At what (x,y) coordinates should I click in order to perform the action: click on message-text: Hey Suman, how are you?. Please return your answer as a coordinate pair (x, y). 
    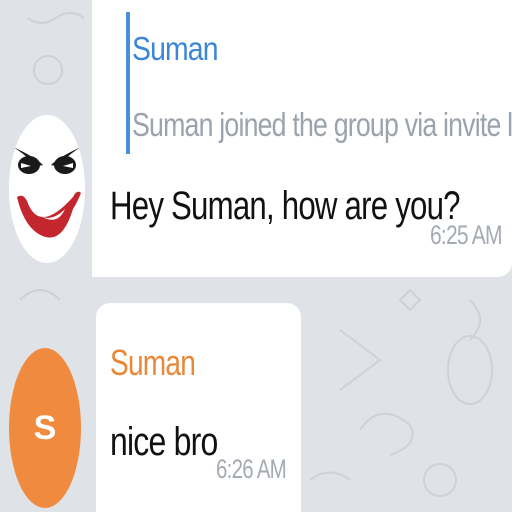
    Looking at the image, I should click on (285, 206).